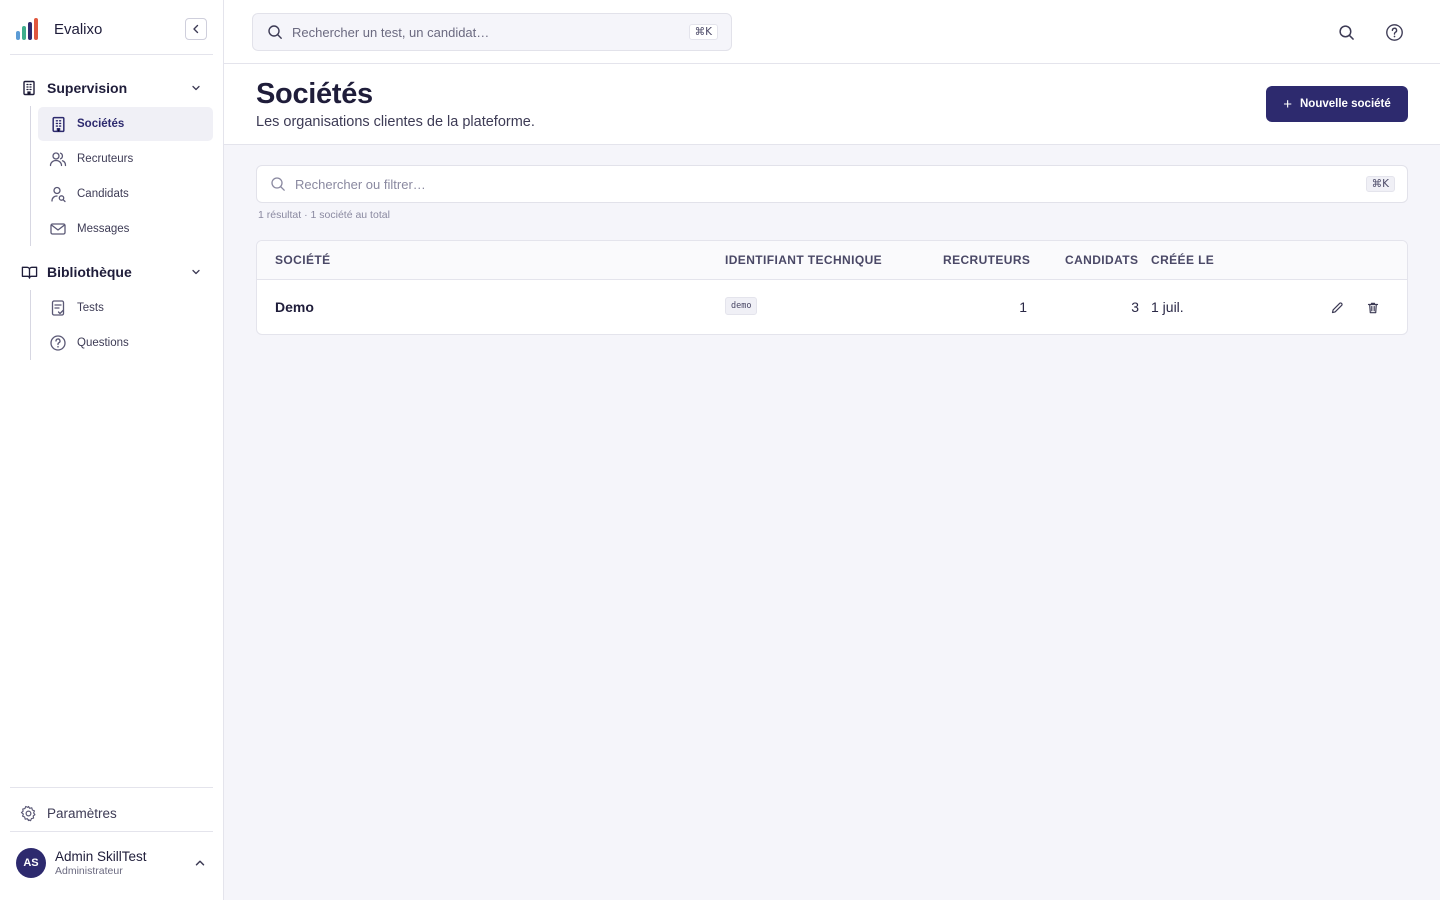  What do you see at coordinates (1287, 104) in the screenshot?
I see `plus-icon: +` at bounding box center [1287, 104].